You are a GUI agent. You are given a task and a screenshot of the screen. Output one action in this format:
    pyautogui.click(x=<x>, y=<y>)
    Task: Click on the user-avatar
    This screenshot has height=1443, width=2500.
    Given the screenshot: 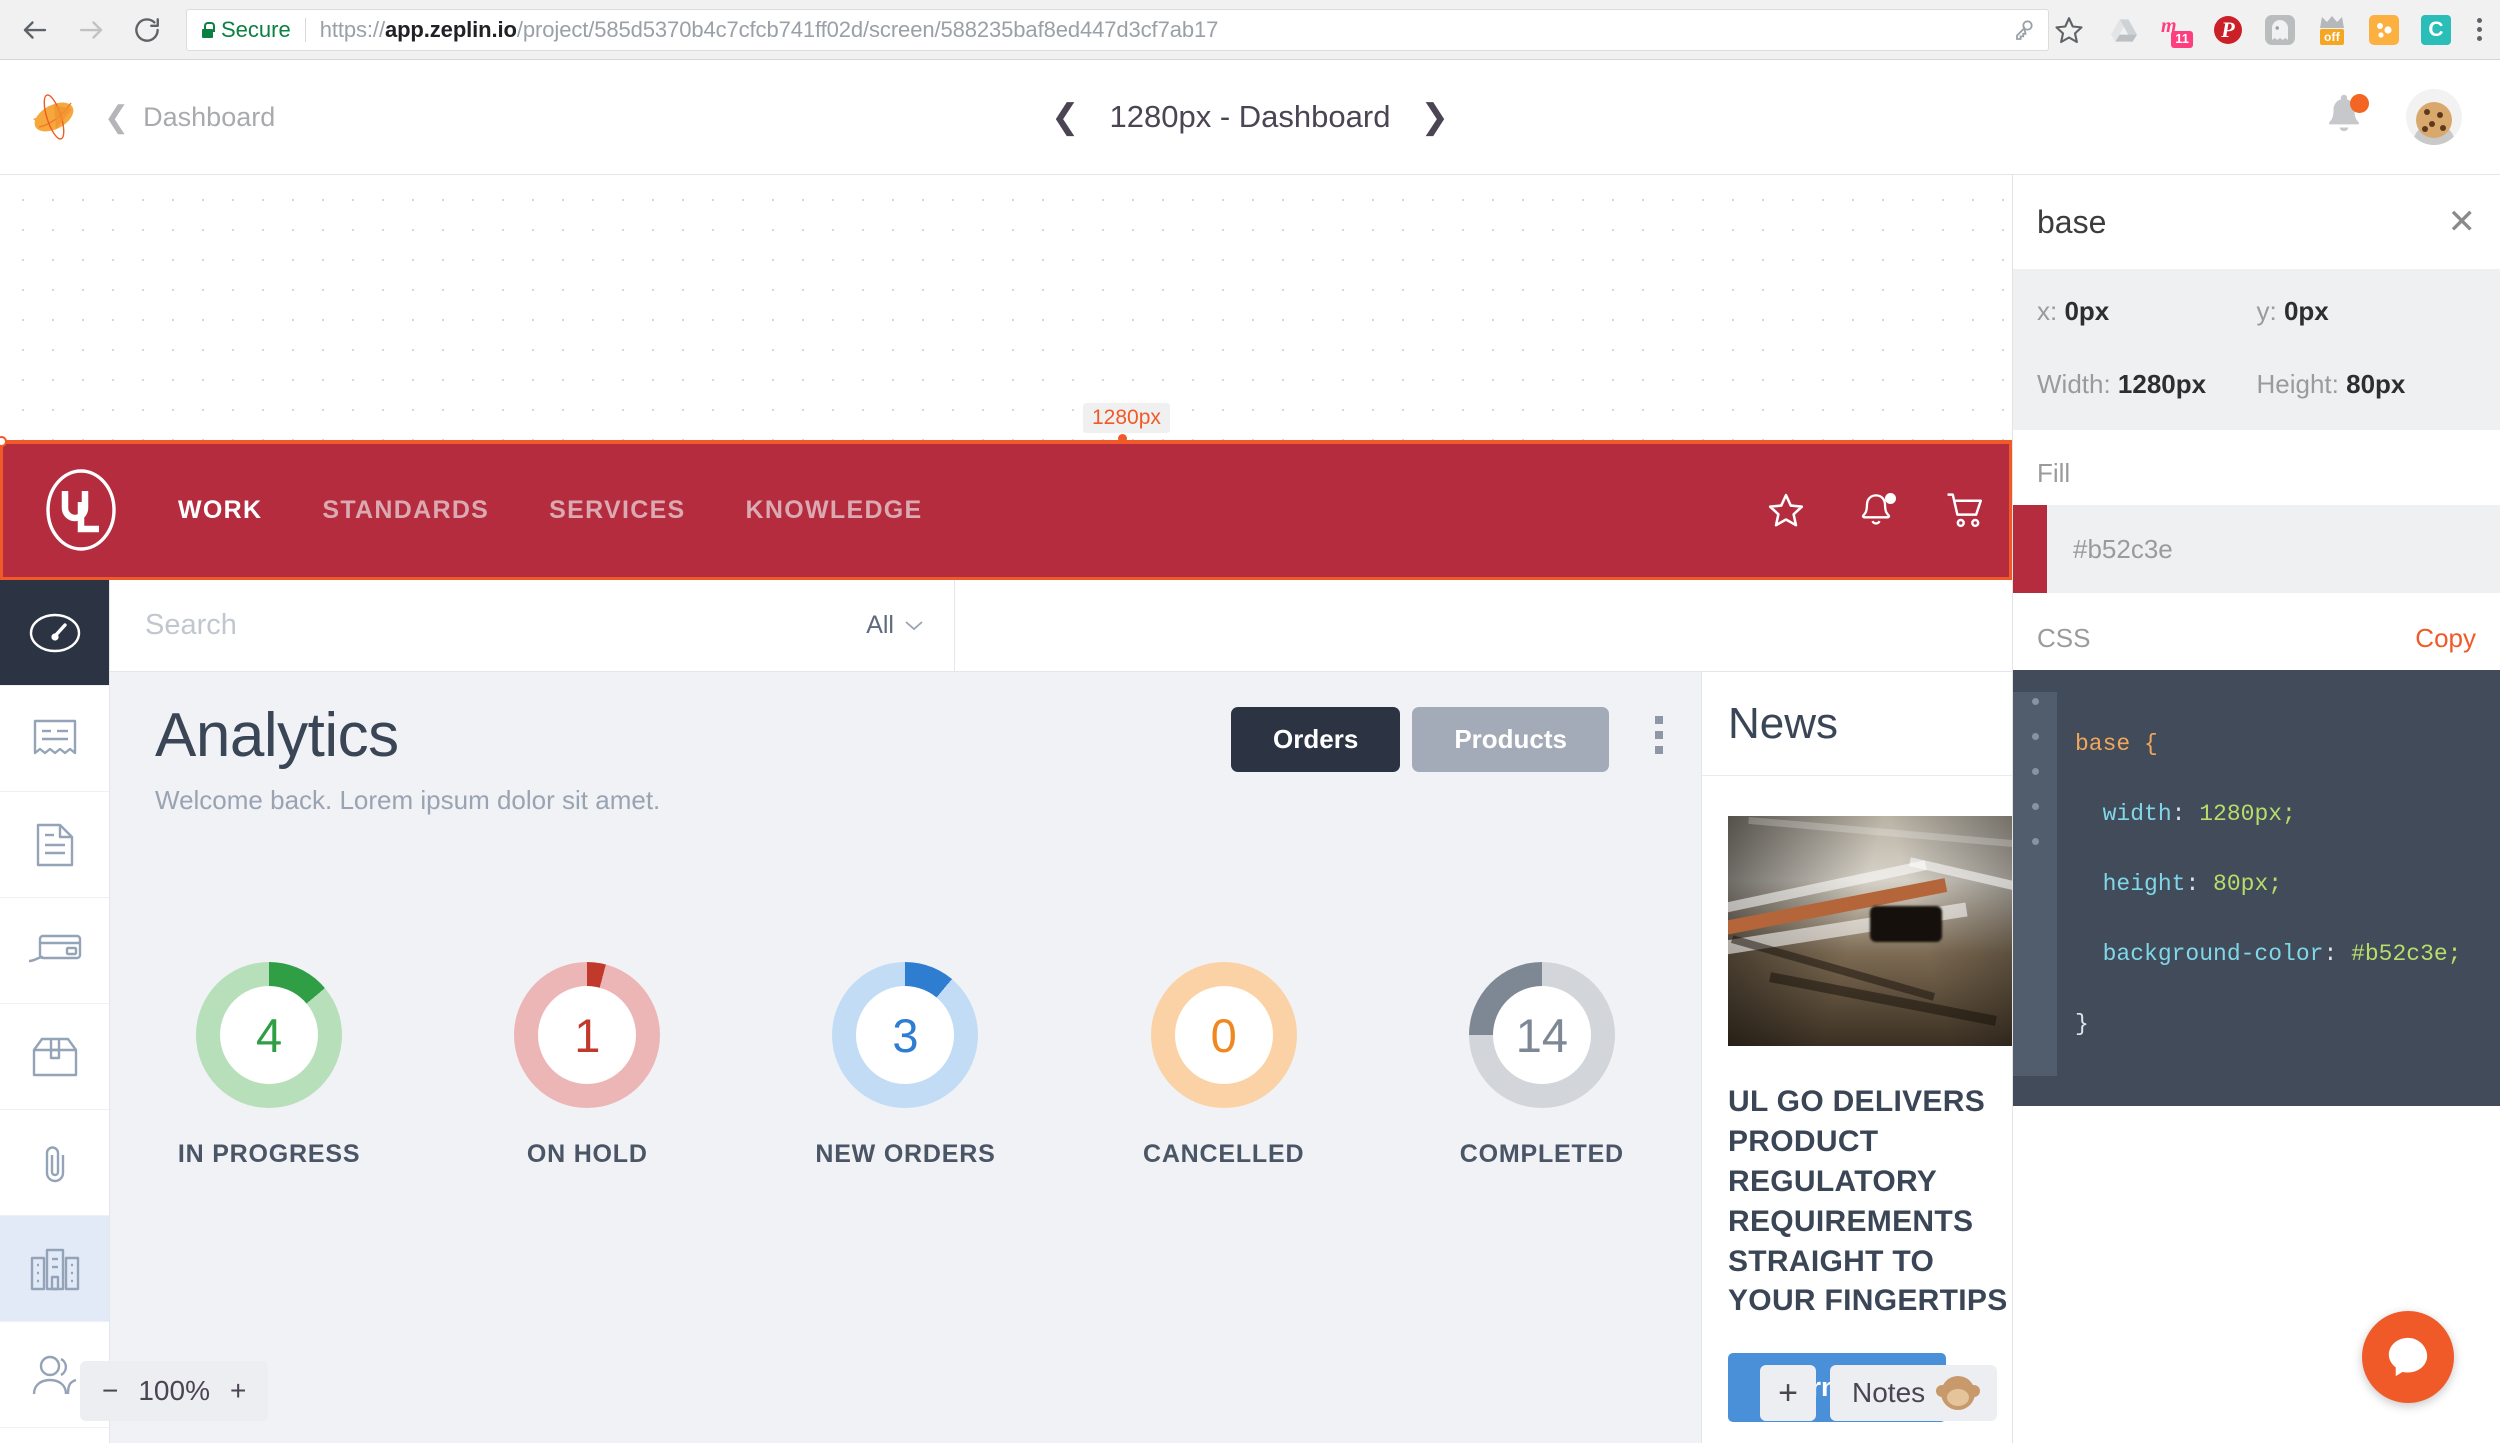 What is the action you would take?
    pyautogui.click(x=2434, y=117)
    